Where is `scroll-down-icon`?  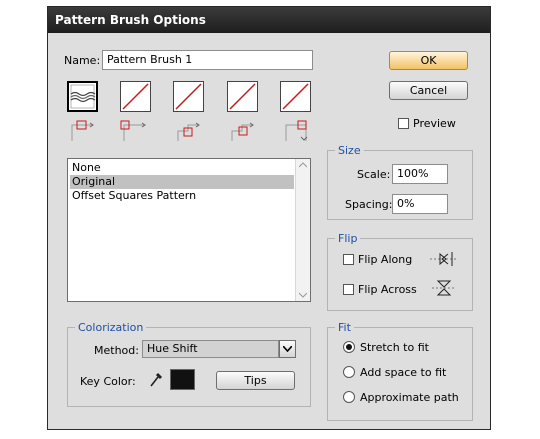 scroll-down-icon is located at coordinates (303, 295).